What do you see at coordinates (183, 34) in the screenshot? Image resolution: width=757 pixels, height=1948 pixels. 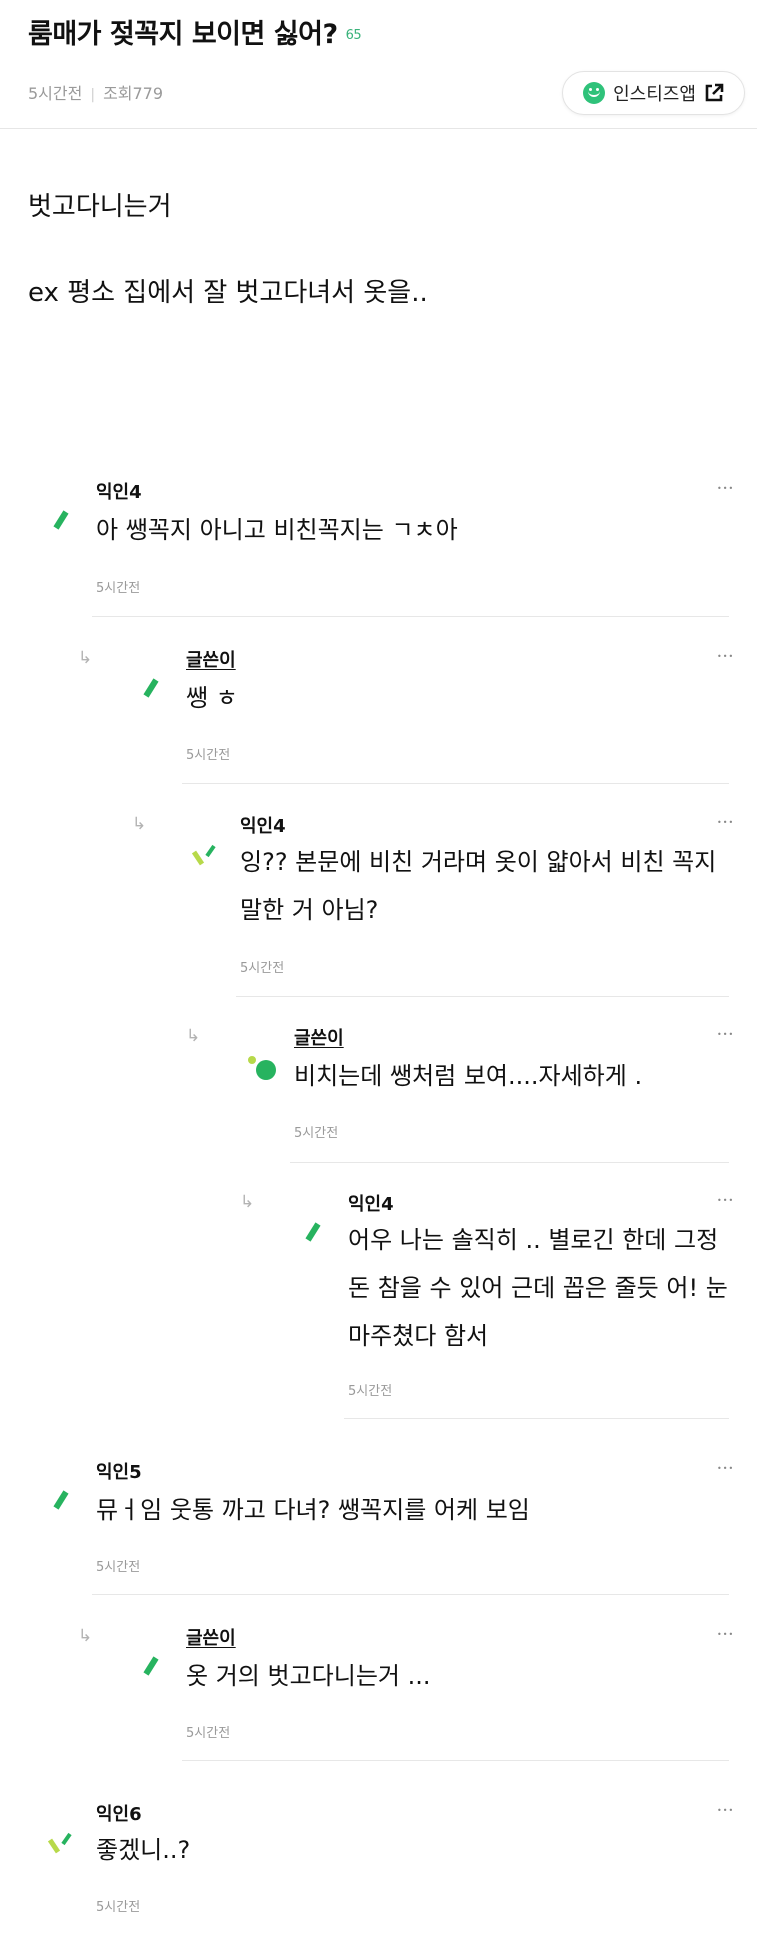 I see `post-title-text: 룸매가 젖꼭지 보이면 싫어?` at bounding box center [183, 34].